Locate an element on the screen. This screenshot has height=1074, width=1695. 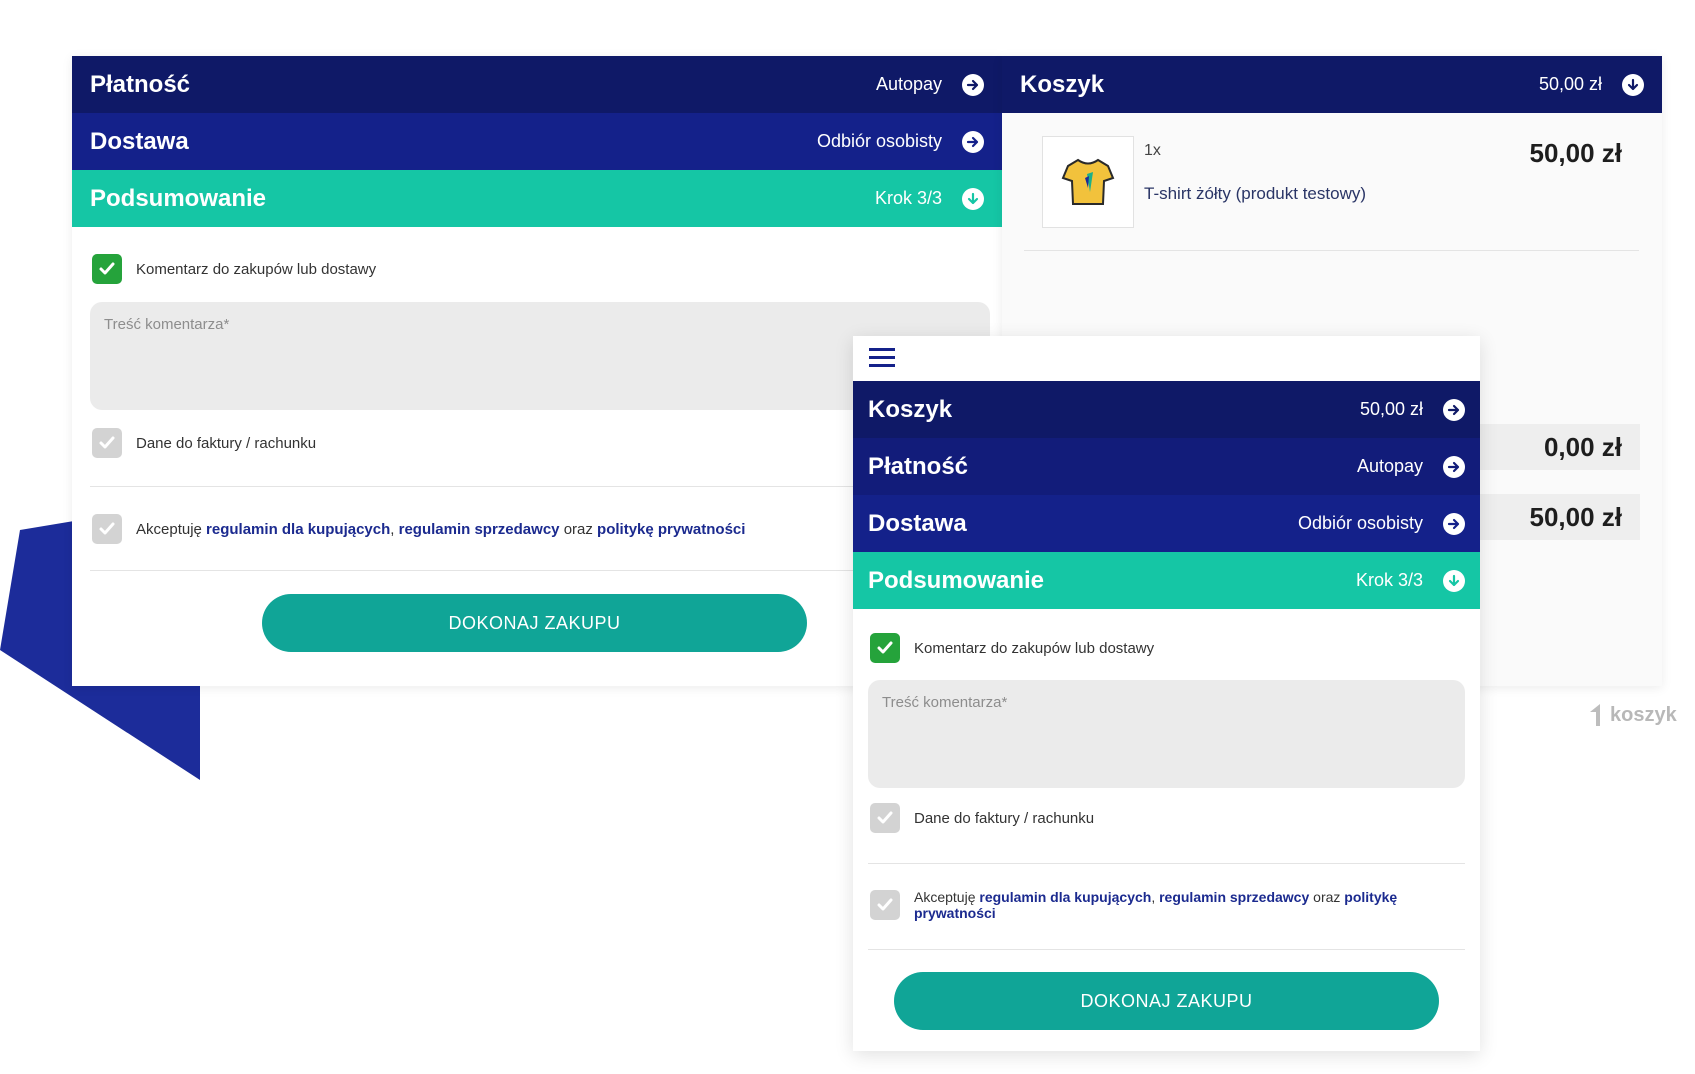
cart-bar: Koszyk 50,00 zł is located at coordinates (1332, 84).